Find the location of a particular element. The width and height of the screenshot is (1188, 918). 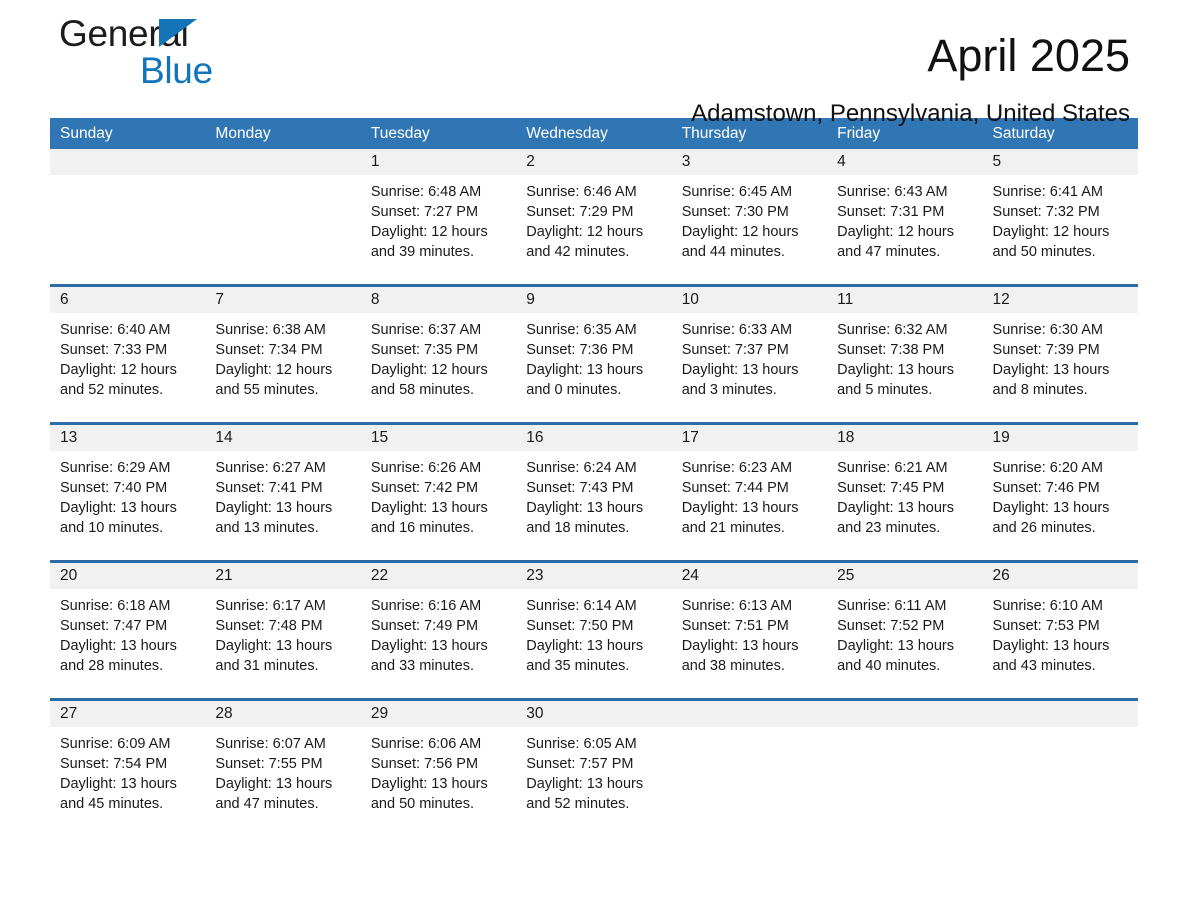

day-number-13: 13 is located at coordinates (127, 438).